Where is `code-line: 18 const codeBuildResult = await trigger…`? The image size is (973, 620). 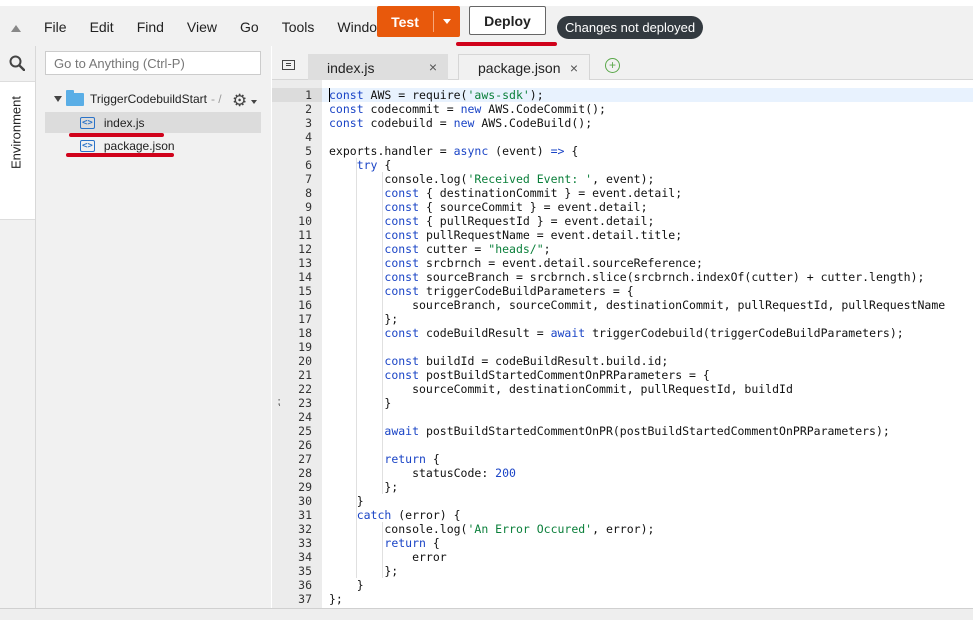
code-line: 18 const codeBuildResult = await trigger… is located at coordinates (622, 333).